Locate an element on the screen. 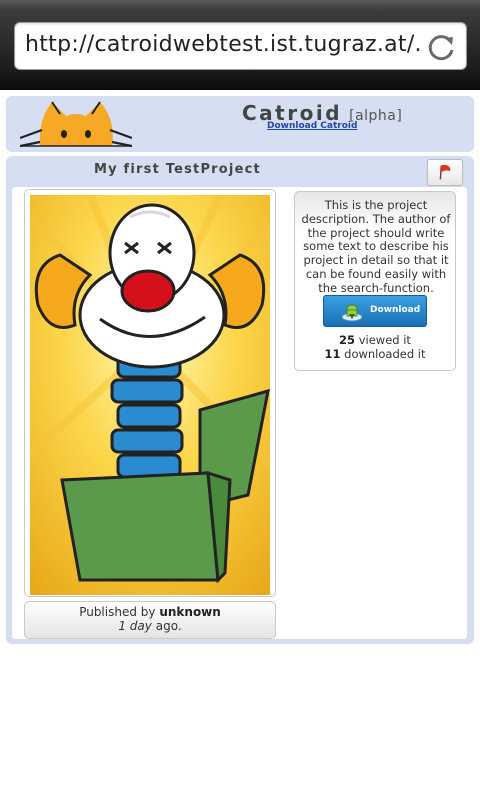  downloads-label: downloaded it is located at coordinates (385, 354).